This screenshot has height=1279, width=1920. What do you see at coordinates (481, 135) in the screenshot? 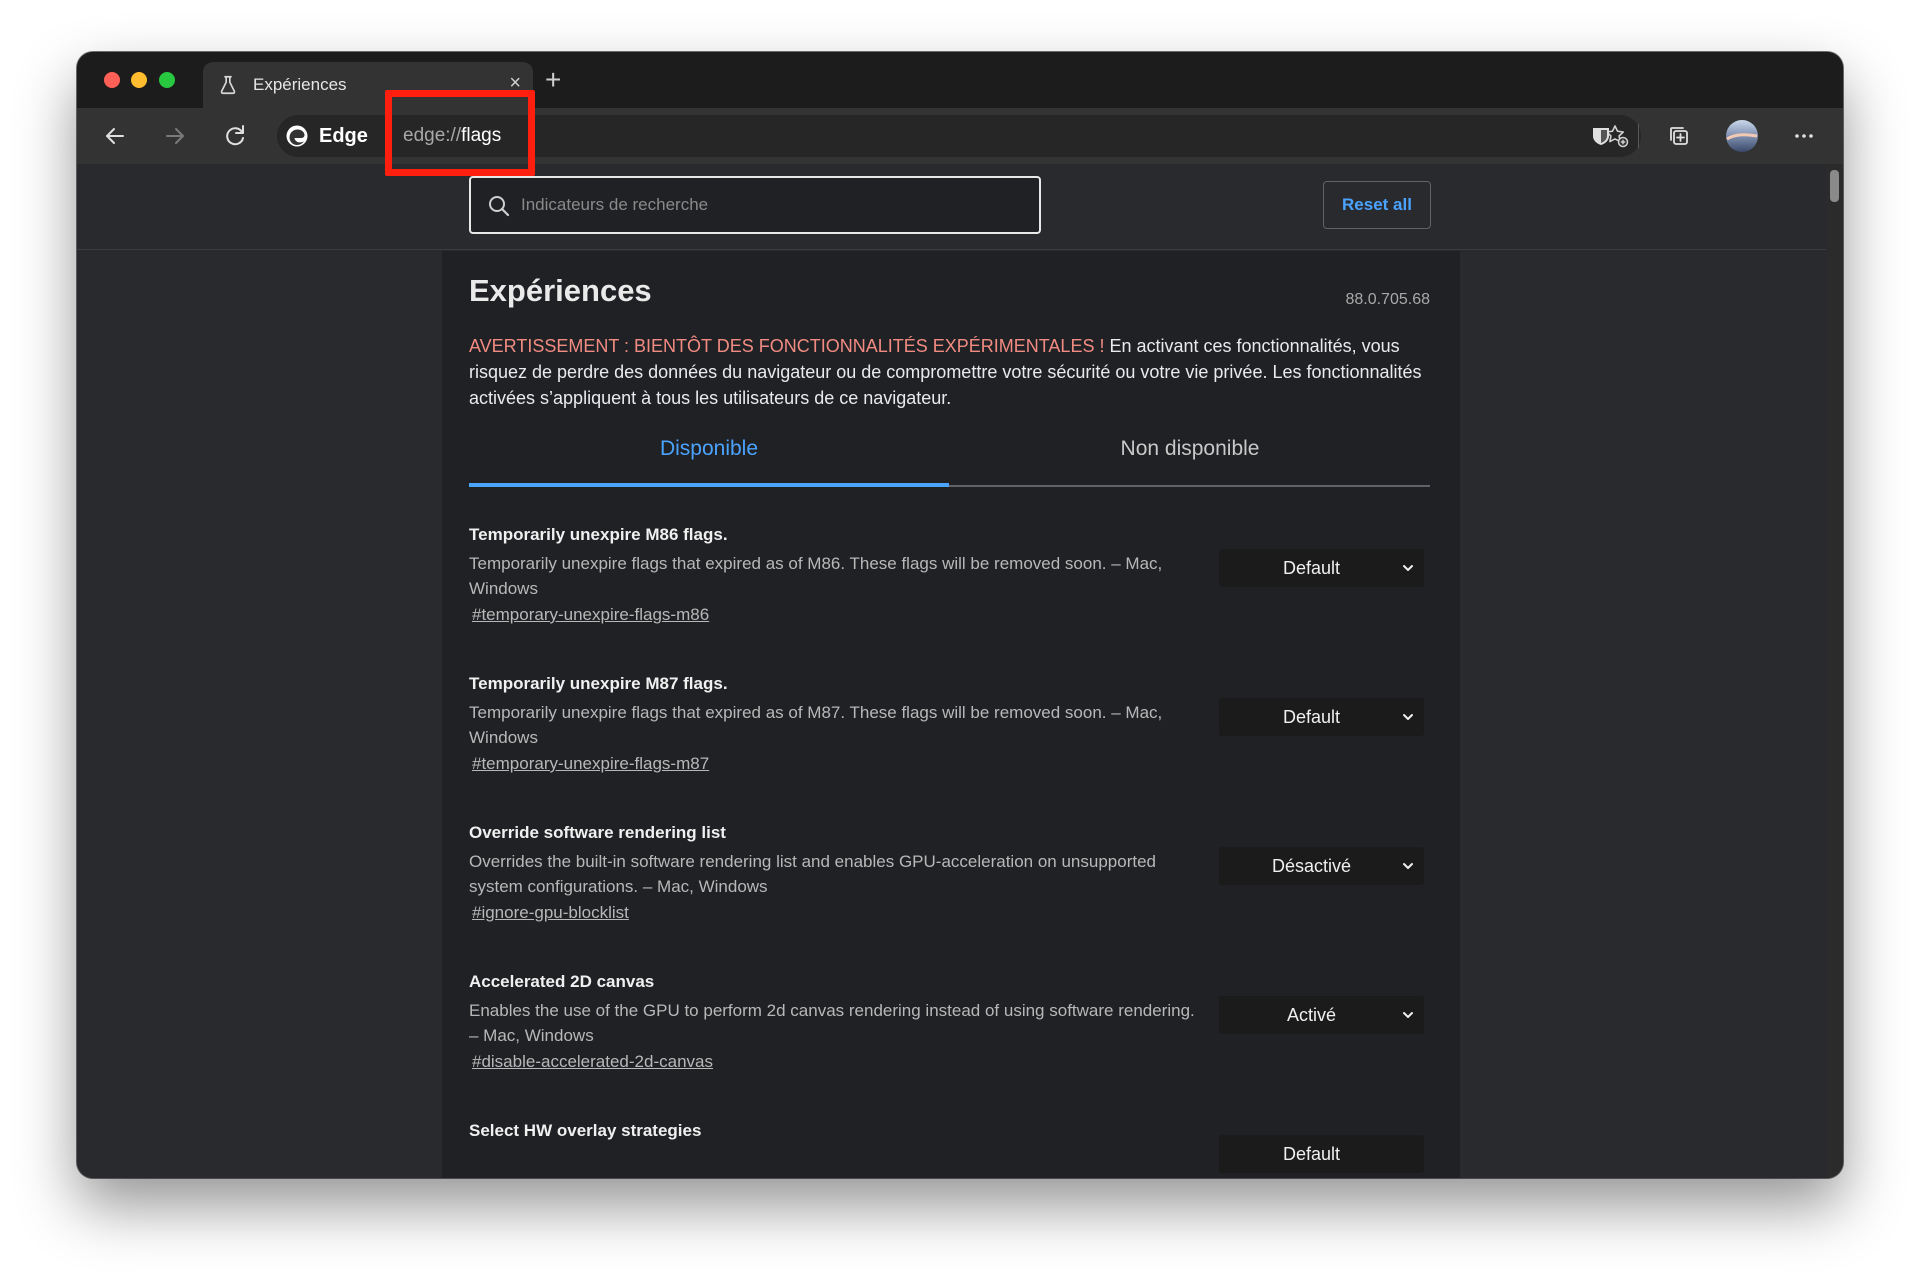
I see `url-path: flags` at bounding box center [481, 135].